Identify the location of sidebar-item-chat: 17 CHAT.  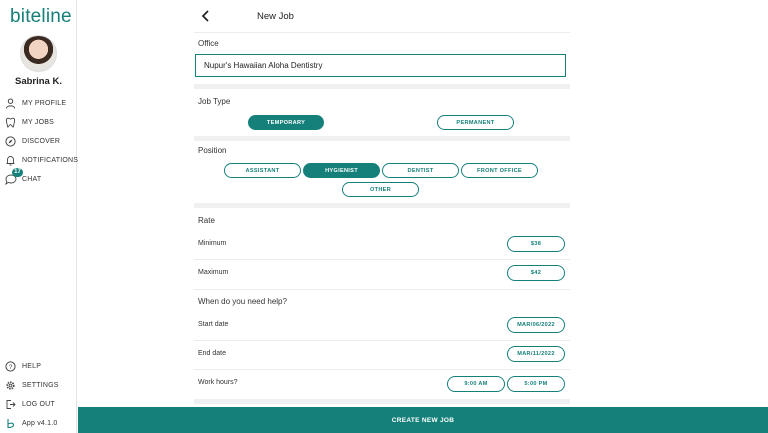
(23, 176).